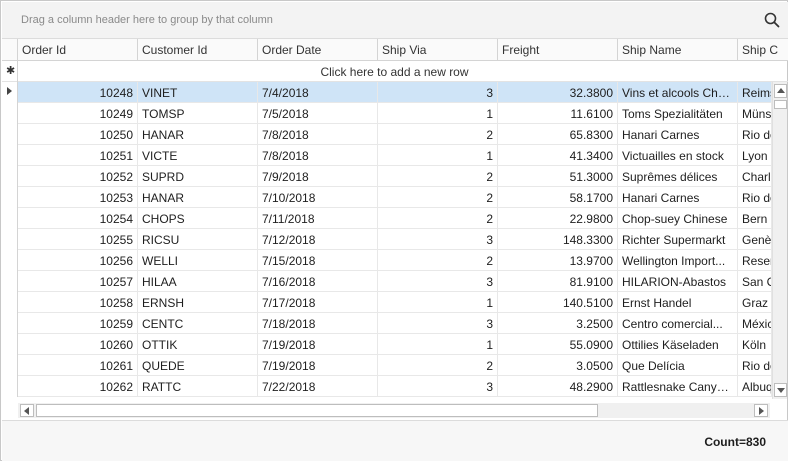 This screenshot has height=461, width=788. What do you see at coordinates (78, 239) in the screenshot?
I see `order-id-cell: 10255` at bounding box center [78, 239].